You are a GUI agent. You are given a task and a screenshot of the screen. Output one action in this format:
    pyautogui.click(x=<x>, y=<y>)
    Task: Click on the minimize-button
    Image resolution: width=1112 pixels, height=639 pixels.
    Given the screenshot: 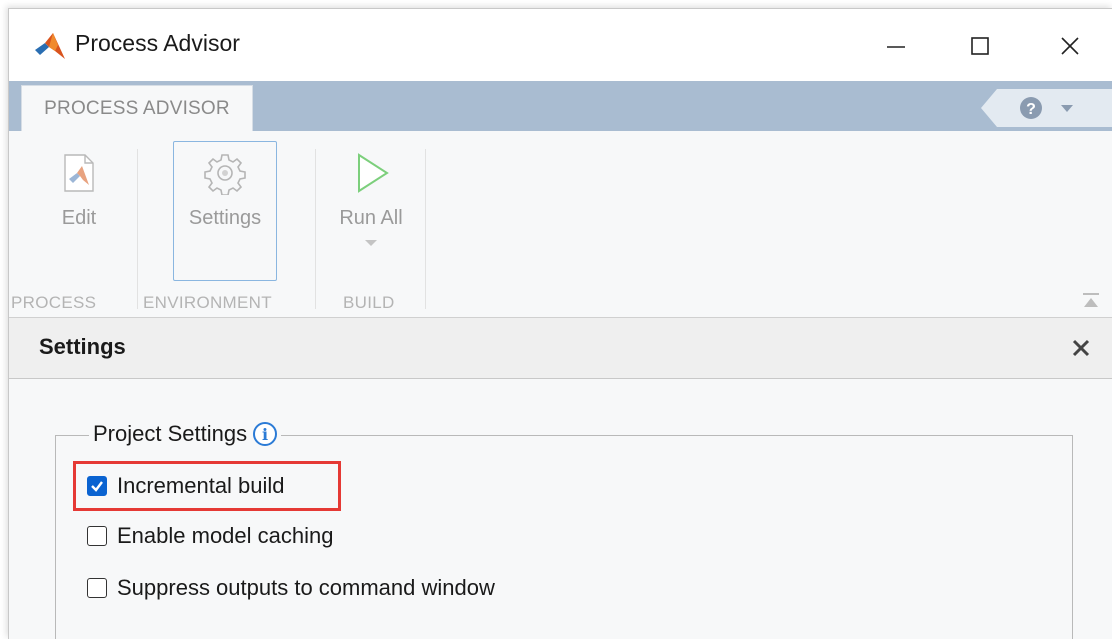 What is the action you would take?
    pyautogui.click(x=896, y=46)
    